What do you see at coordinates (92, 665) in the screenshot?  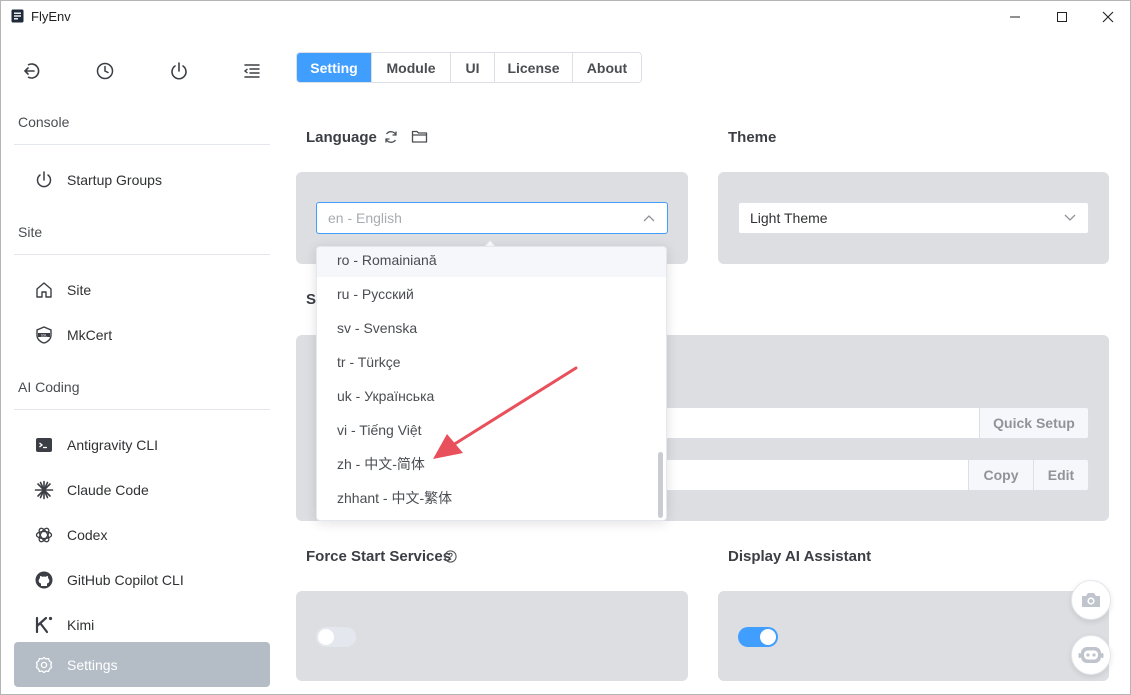 I see `sidebar-item-label: Settings` at bounding box center [92, 665].